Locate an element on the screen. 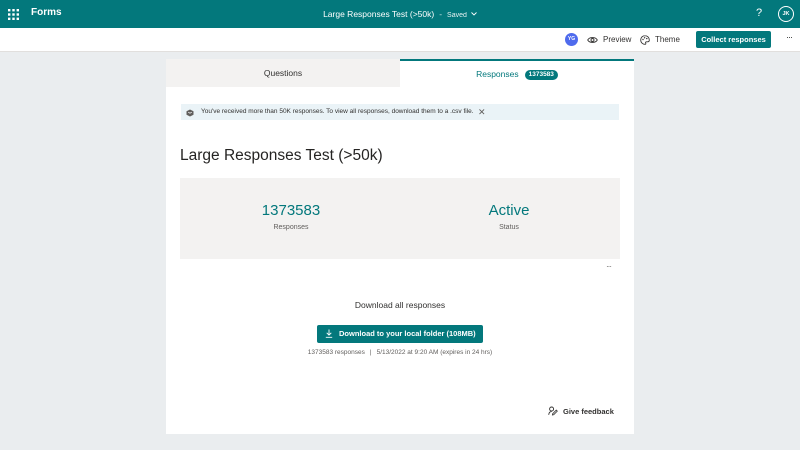 This screenshot has width=800, height=450. eye-icon is located at coordinates (592, 40).